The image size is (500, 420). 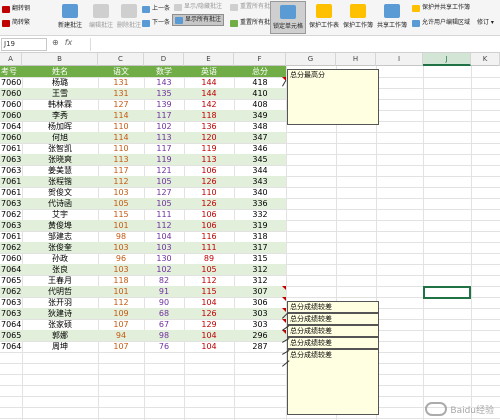 I want to click on english-cell: 110, so click(x=209, y=192).